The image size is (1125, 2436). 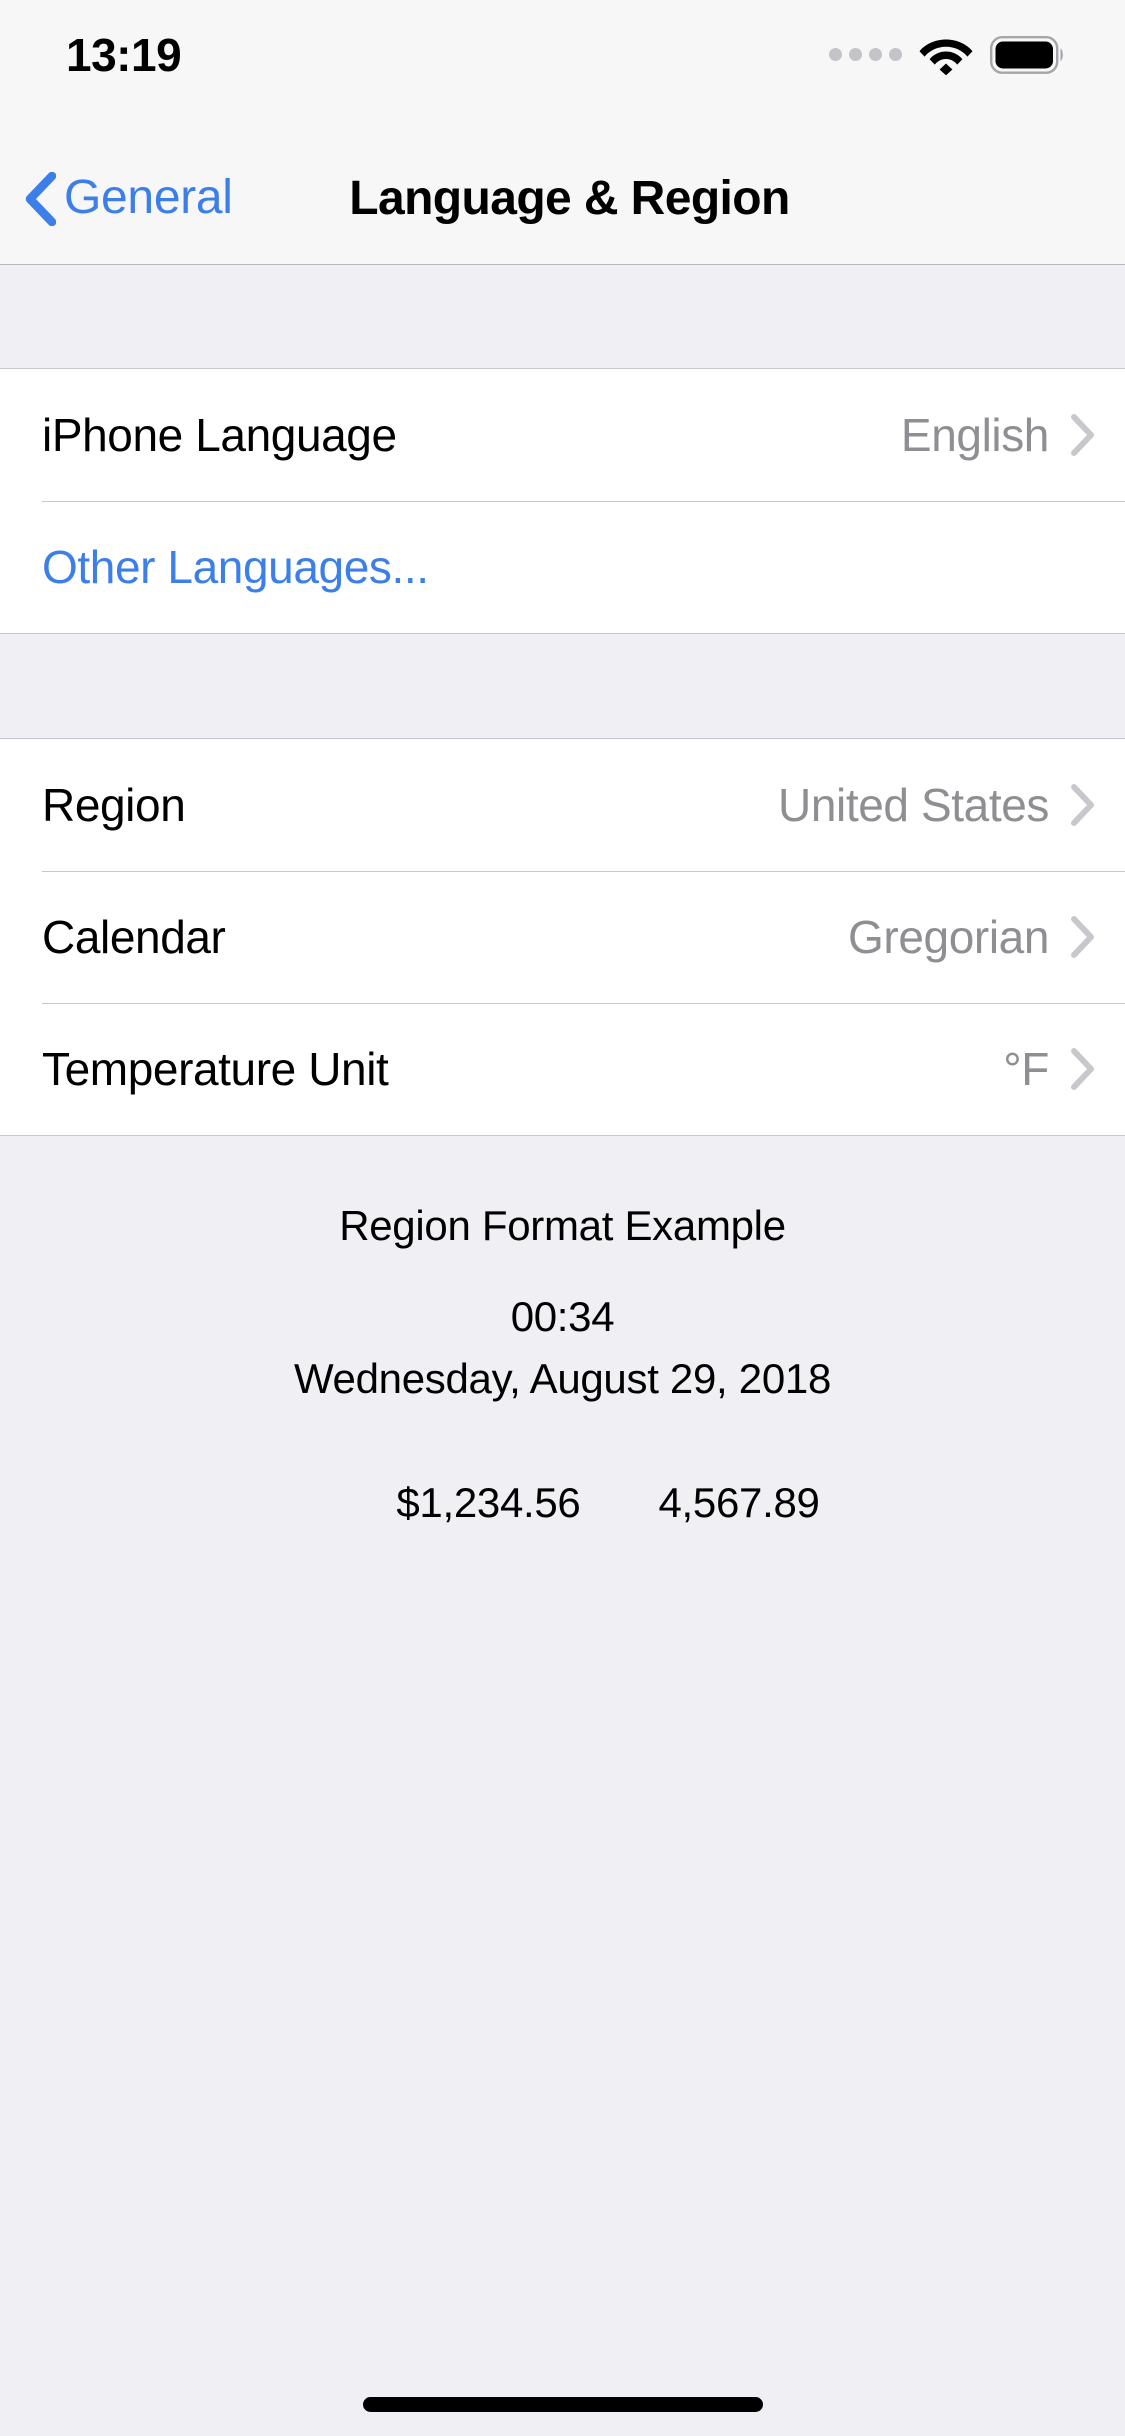 I want to click on footer-title: Region Format Example, so click(x=562, y=1225).